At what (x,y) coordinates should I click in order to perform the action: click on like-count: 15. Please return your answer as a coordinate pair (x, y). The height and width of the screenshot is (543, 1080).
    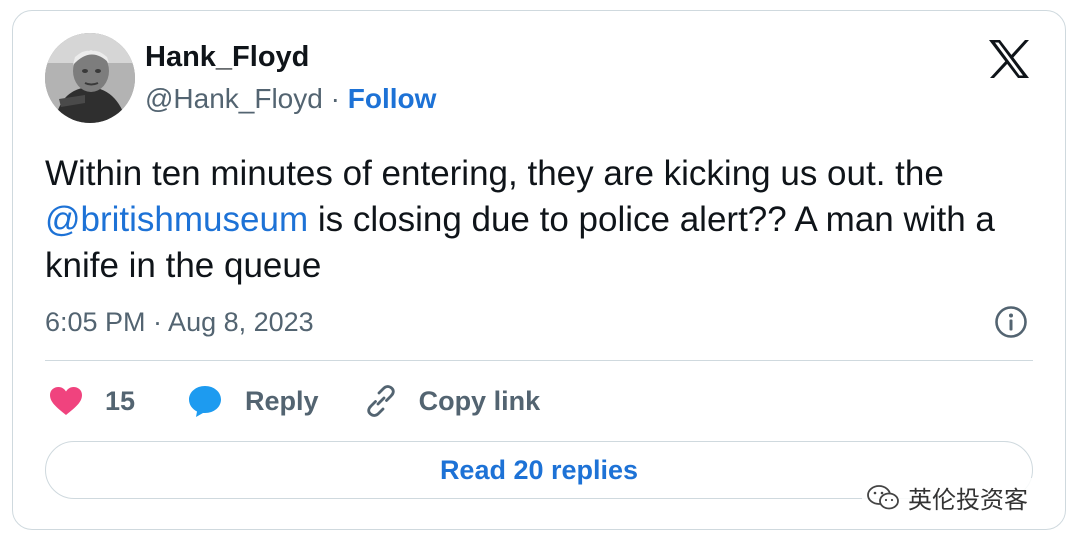
    Looking at the image, I should click on (120, 400).